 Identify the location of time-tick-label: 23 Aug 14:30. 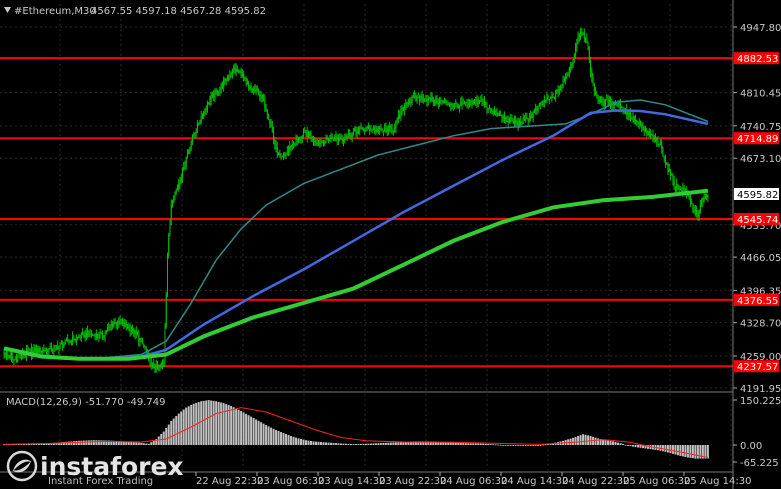
(351, 481).